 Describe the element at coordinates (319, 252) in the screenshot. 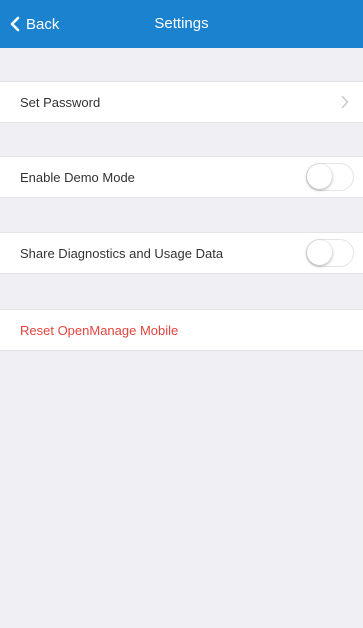

I see `diagnostics-toggle-knob` at that location.